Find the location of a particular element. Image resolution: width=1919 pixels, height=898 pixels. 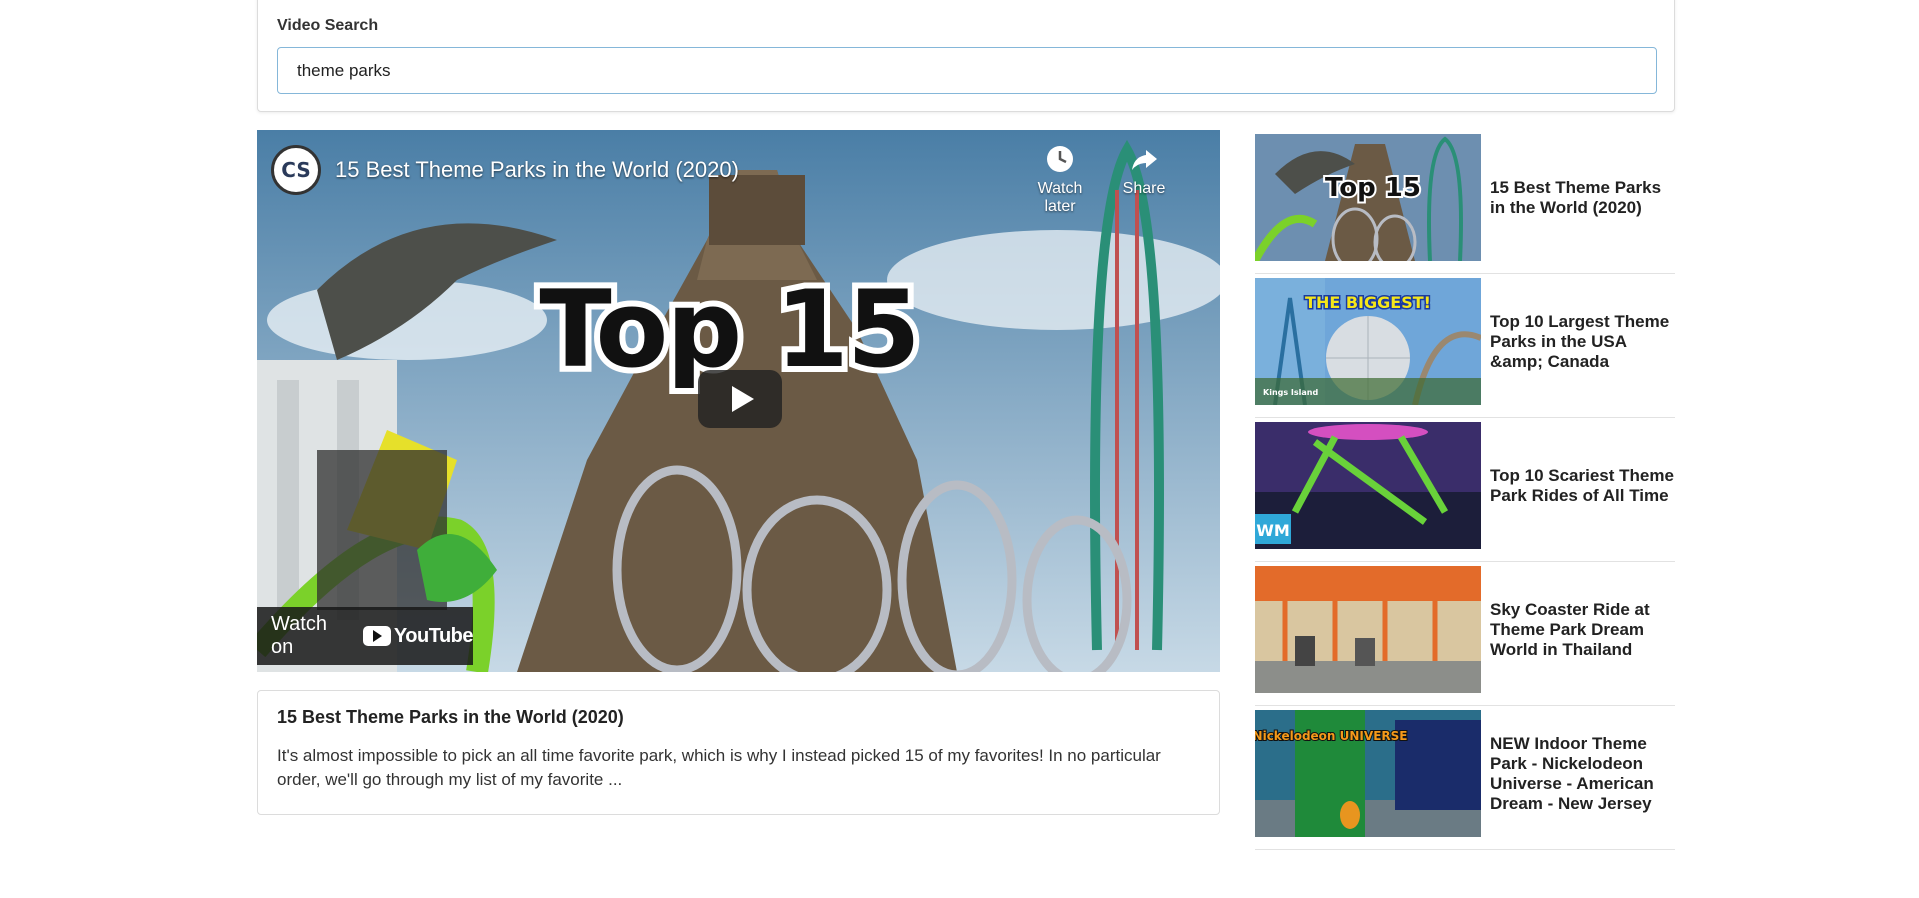

youtube-play-icon is located at coordinates (376, 636).